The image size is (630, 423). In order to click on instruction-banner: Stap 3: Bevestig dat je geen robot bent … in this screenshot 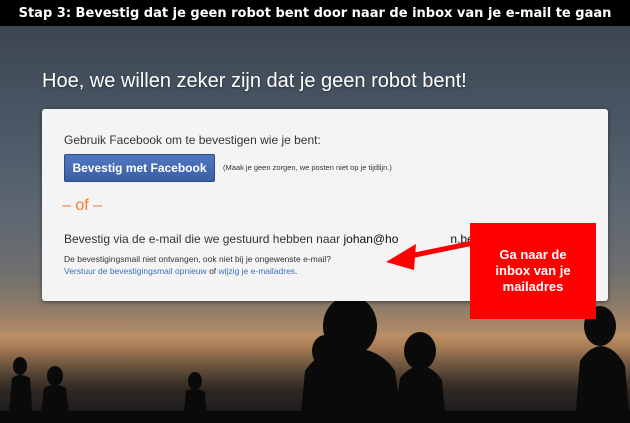, I will do `click(315, 13)`.